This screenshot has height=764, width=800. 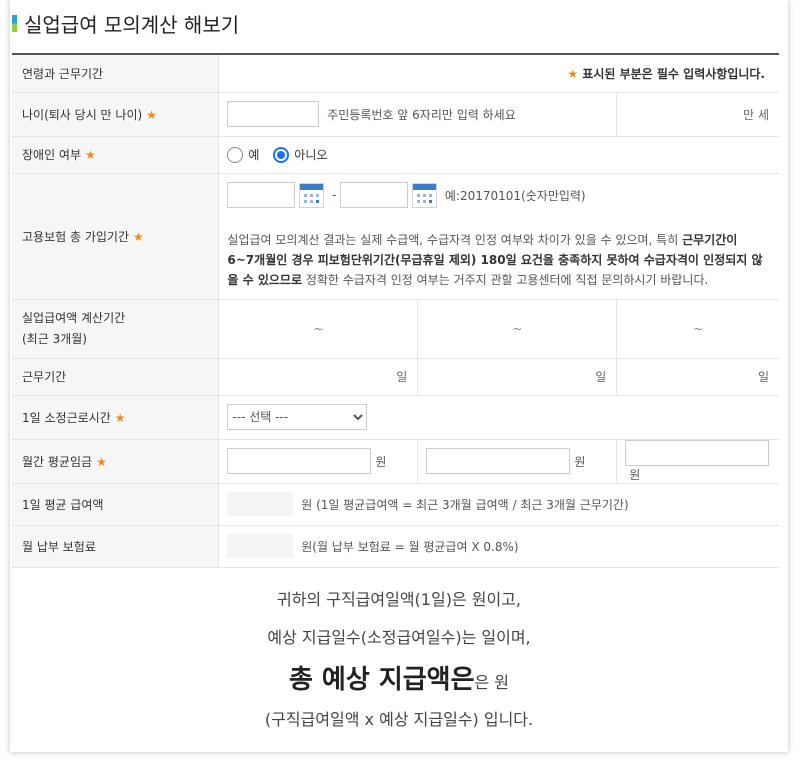 What do you see at coordinates (515, 195) in the screenshot?
I see `date-format-hint: 예:20170101(숫자만입력)` at bounding box center [515, 195].